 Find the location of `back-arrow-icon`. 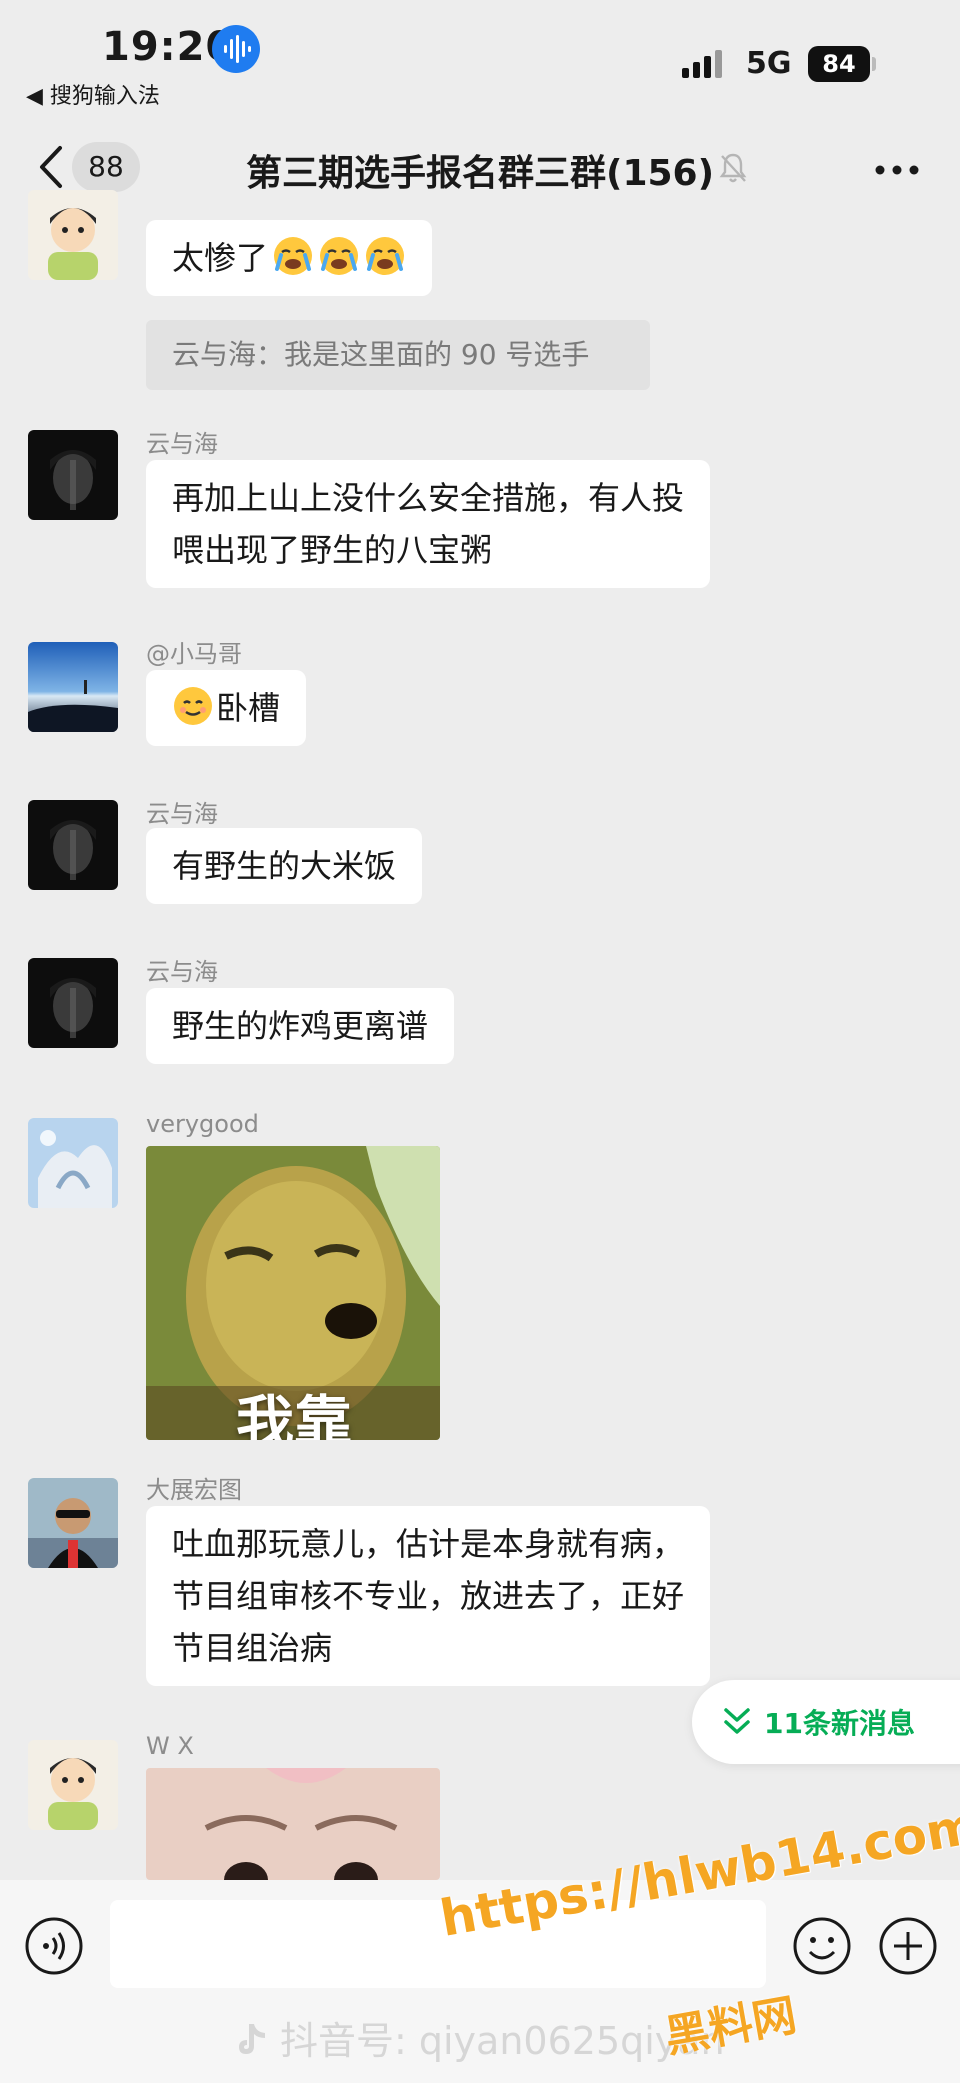

back-arrow-icon is located at coordinates (52, 167).